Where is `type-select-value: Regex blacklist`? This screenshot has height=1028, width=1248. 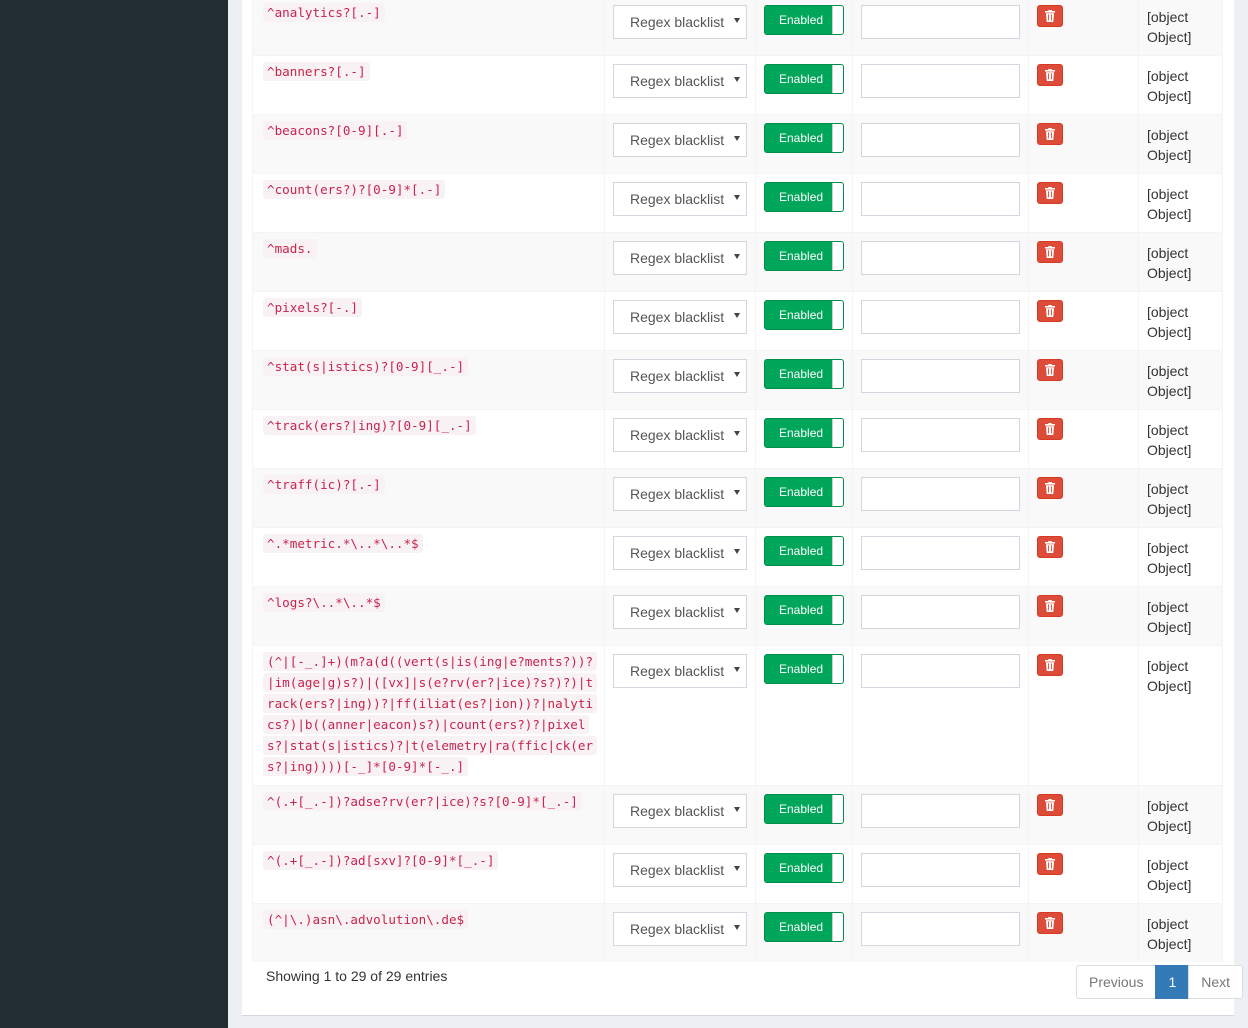
type-select-value: Regex blacklist is located at coordinates (677, 435).